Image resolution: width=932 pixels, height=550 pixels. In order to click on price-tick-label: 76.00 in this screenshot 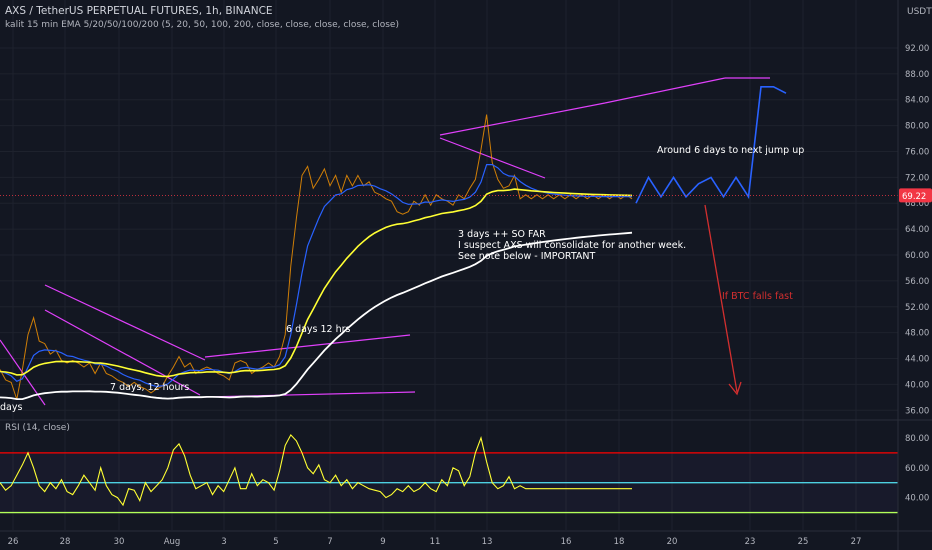, I will do `click(917, 152)`.